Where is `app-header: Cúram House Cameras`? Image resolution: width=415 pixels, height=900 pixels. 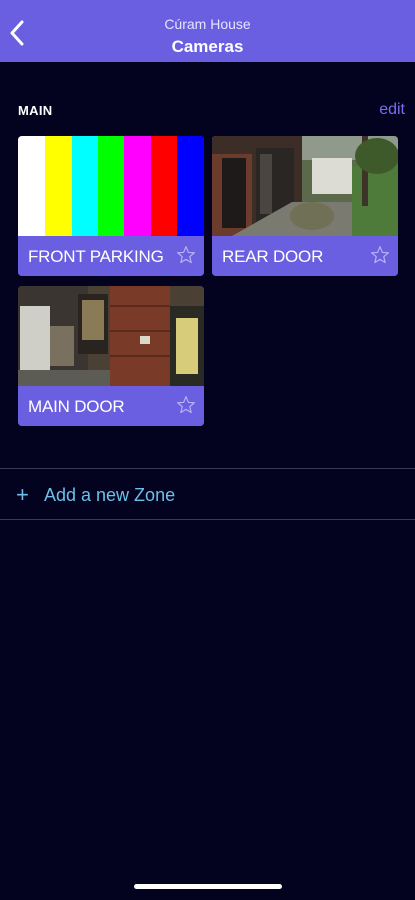 app-header: Cúram House Cameras is located at coordinates (207, 31).